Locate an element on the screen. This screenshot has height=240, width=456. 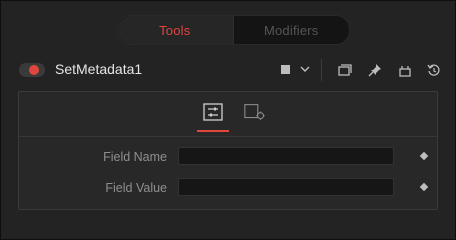
active-subtab-indicator is located at coordinates (213, 131).